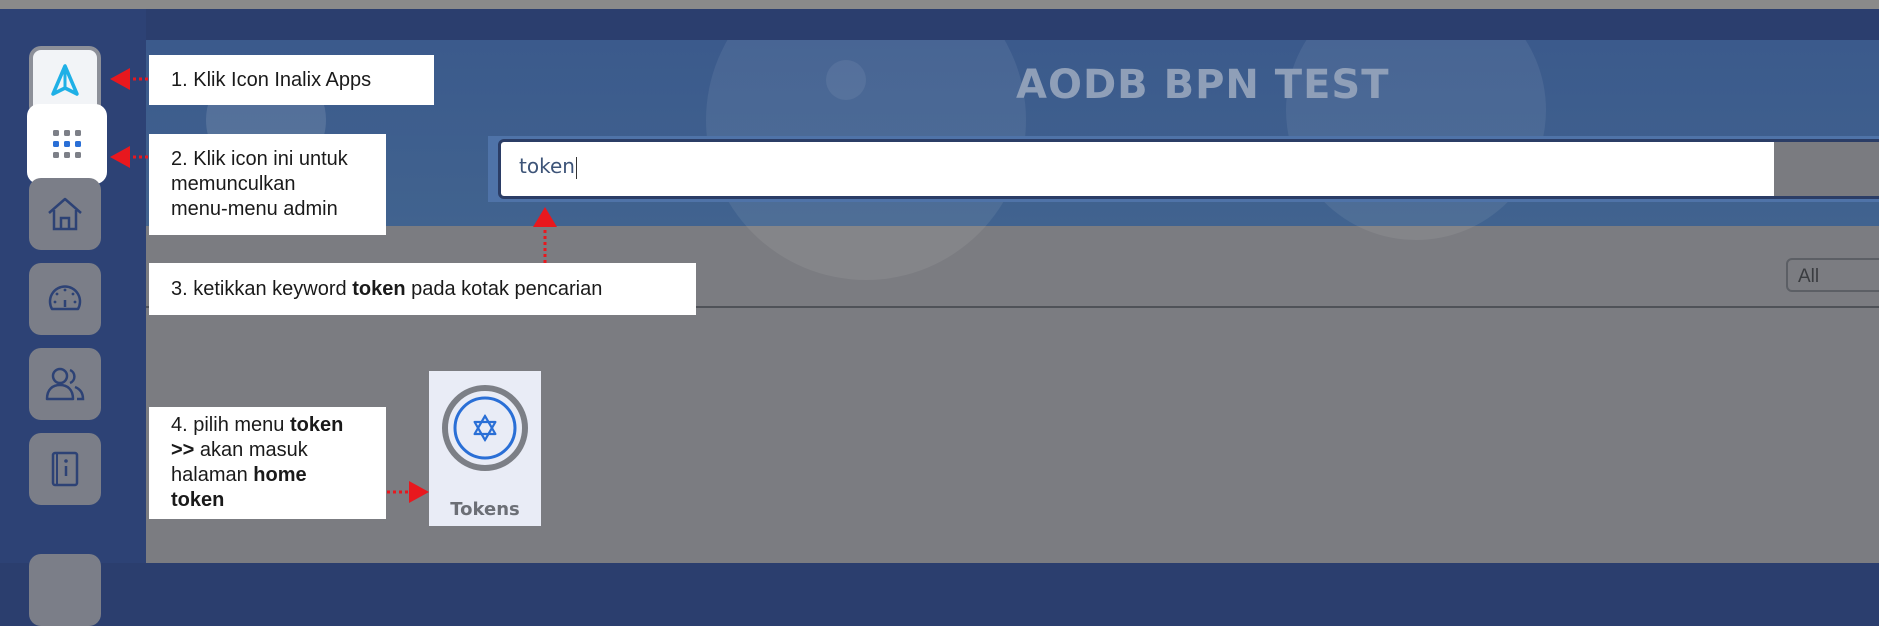  I want to click on tokens-tile-label: Tokens, so click(485, 509).